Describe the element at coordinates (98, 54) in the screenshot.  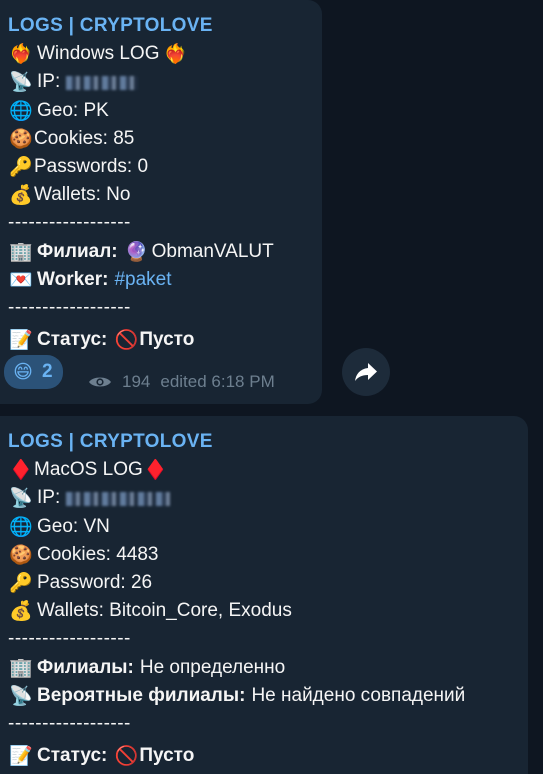
I see `log-title: Windows LOG` at that location.